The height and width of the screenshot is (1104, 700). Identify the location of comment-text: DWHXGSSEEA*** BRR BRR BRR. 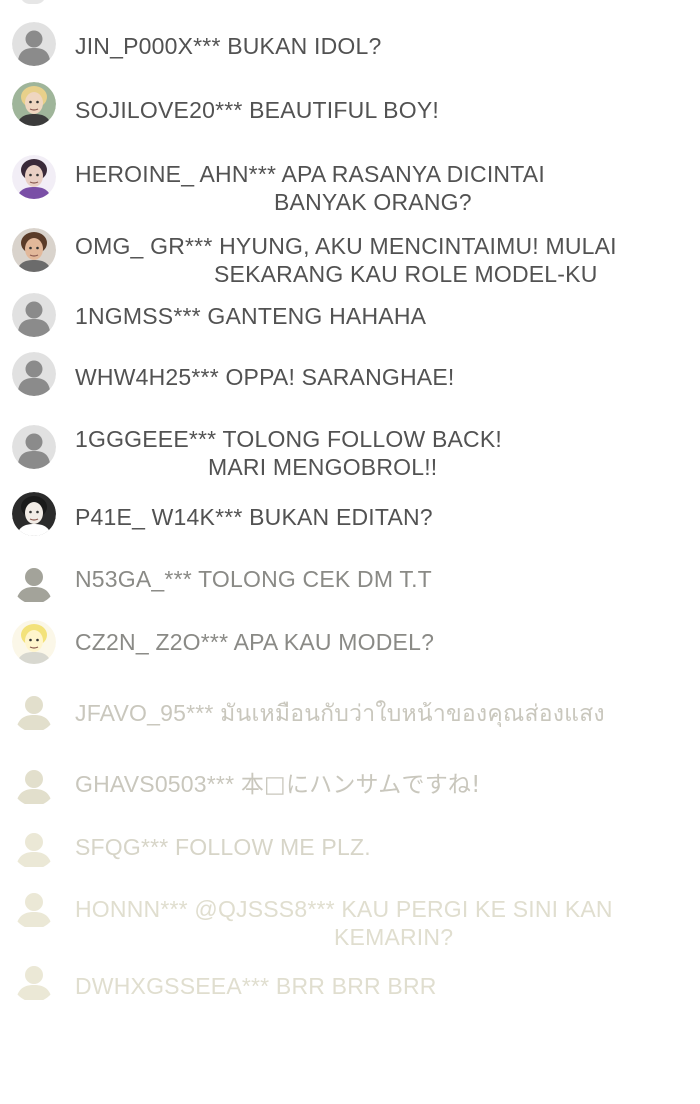
(382, 986).